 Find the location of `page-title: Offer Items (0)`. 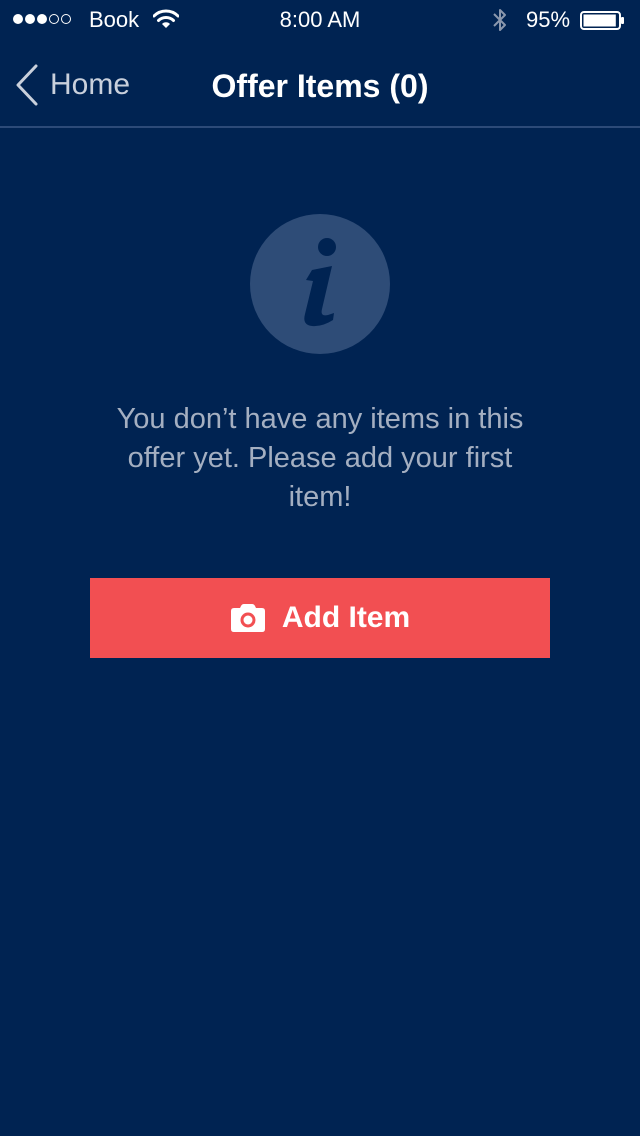

page-title: Offer Items (0) is located at coordinates (320, 86).